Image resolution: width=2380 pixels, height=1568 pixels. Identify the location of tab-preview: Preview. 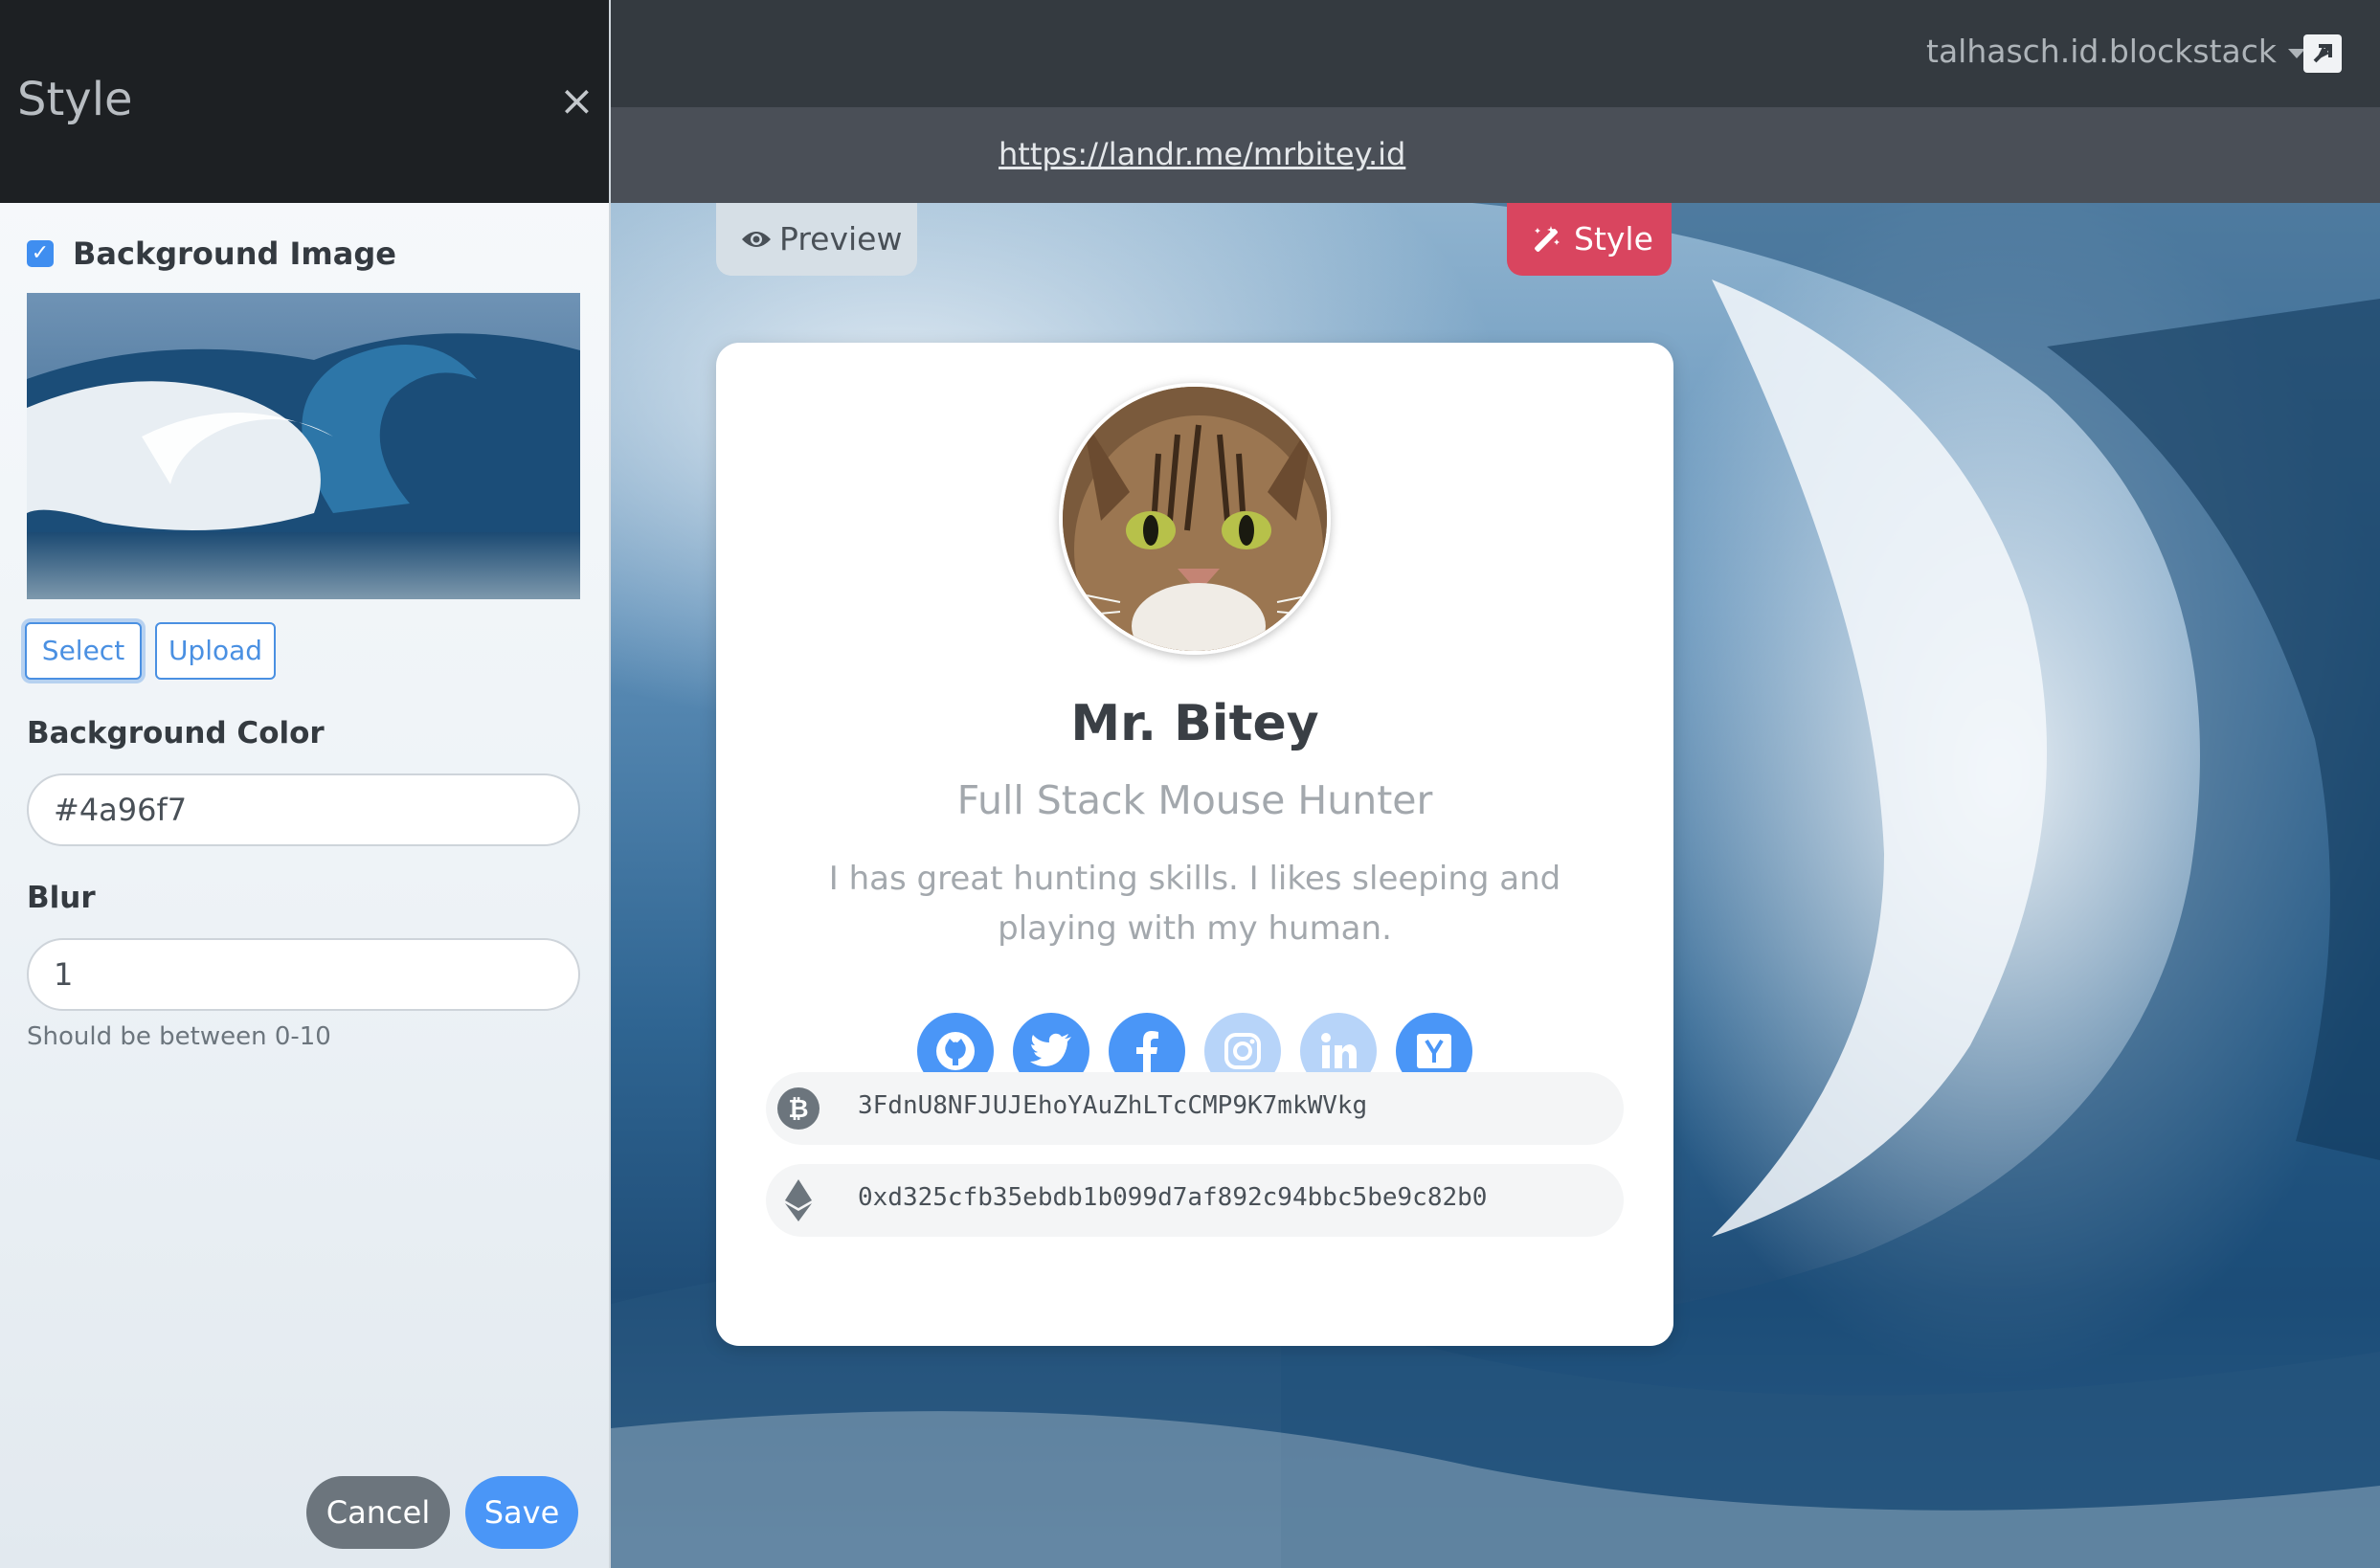
(817, 240).